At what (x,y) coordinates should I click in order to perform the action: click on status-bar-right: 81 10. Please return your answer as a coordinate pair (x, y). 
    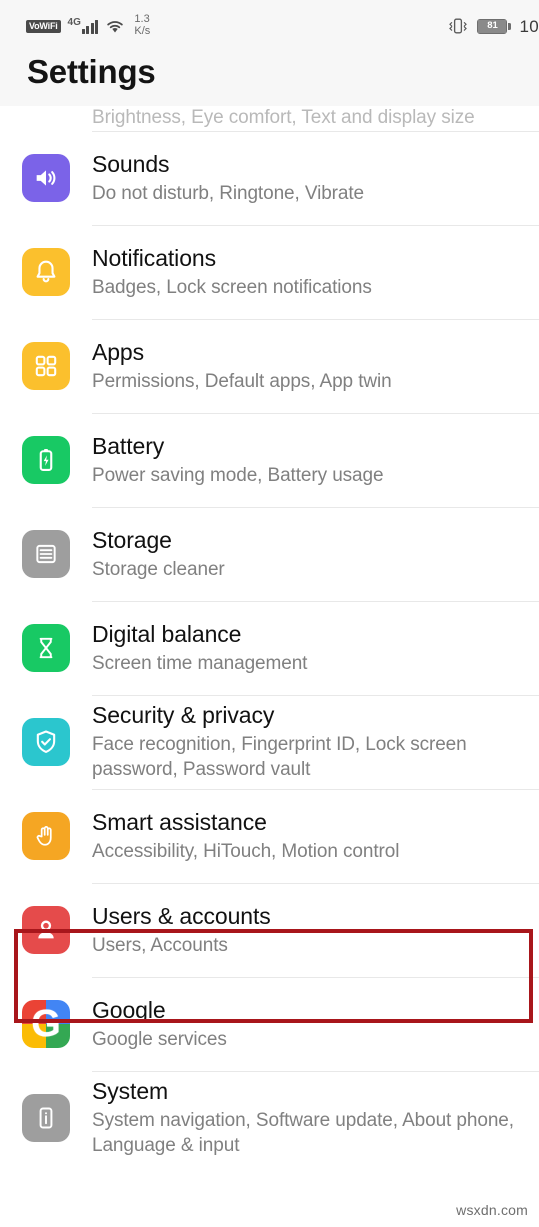
    Looking at the image, I should click on (493, 26).